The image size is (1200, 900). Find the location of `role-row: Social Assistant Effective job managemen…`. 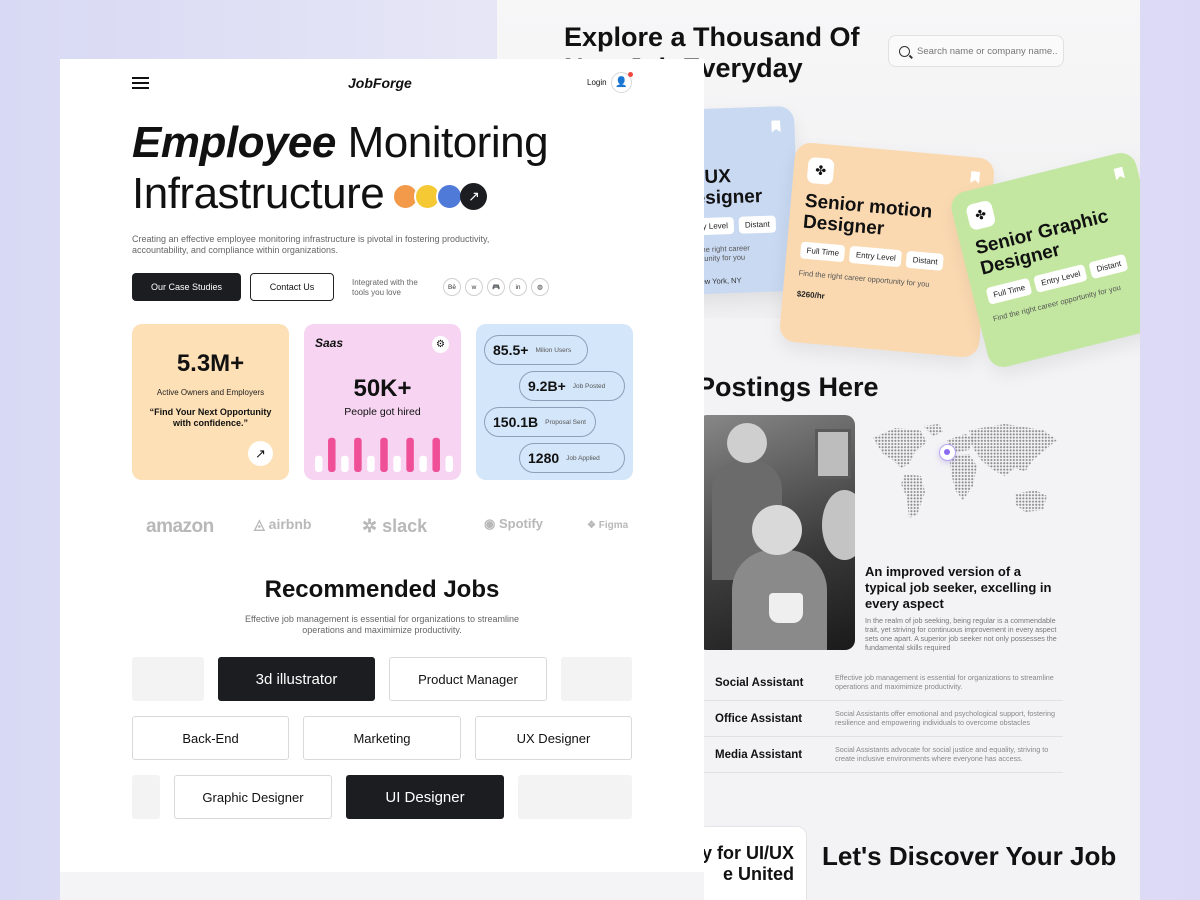

role-row: Social Assistant Effective job managemen… is located at coordinates (880, 683).